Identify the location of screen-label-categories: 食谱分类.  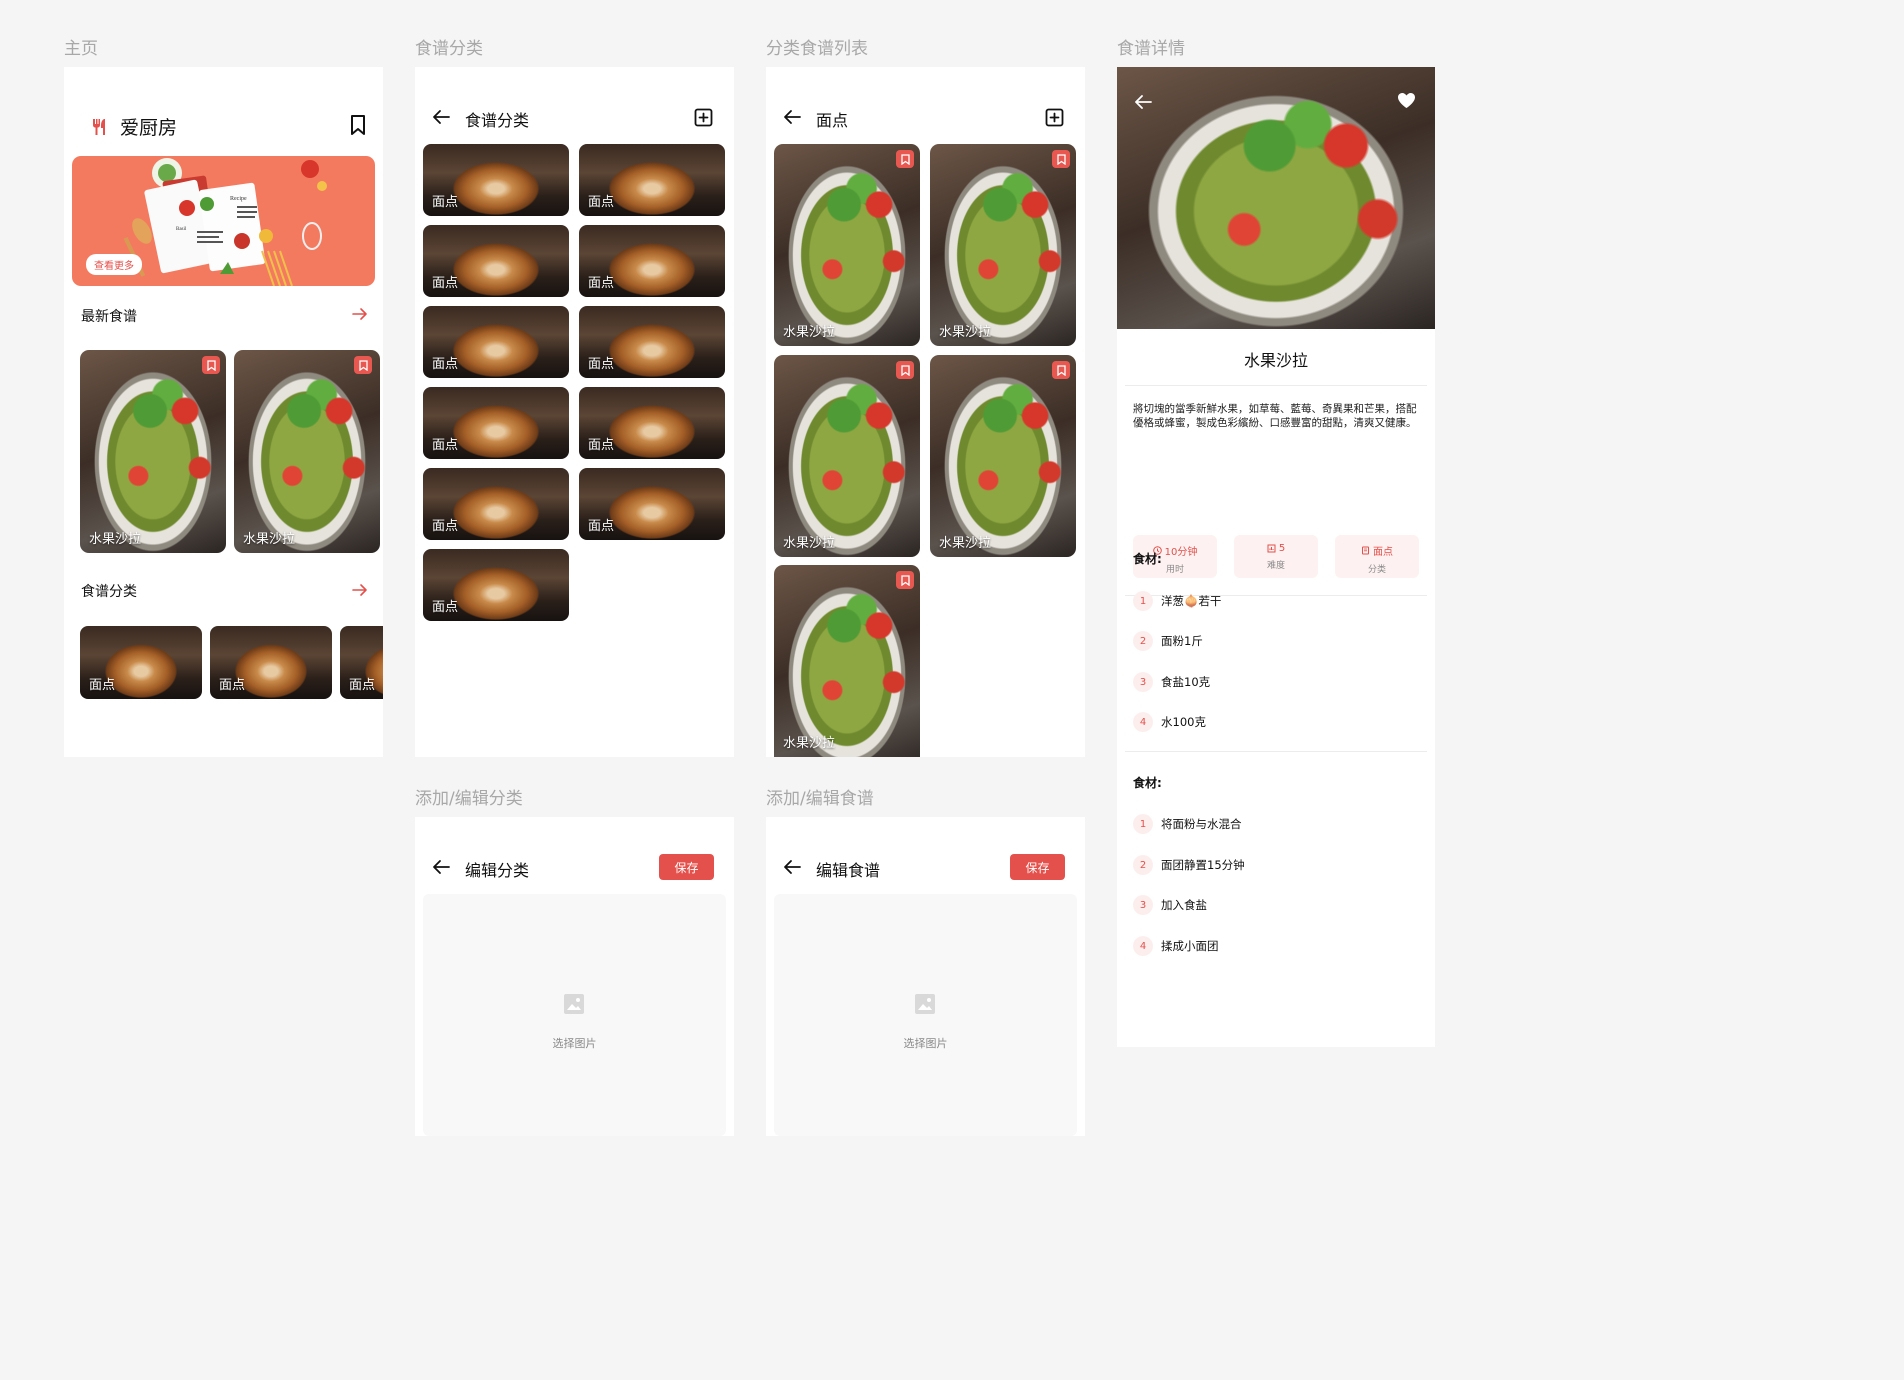
(449, 49).